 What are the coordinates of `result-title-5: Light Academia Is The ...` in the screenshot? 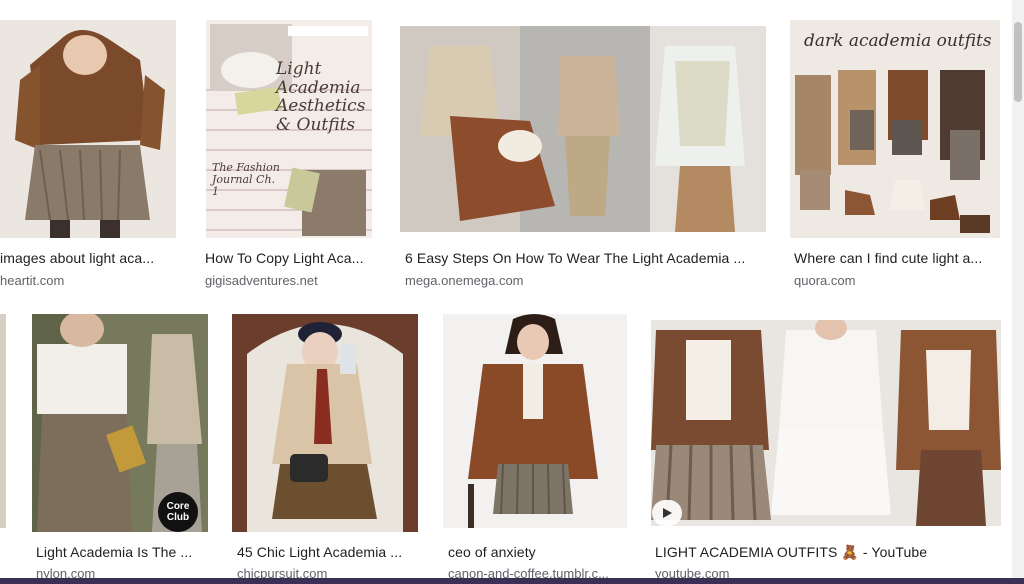 It's located at (124, 552).